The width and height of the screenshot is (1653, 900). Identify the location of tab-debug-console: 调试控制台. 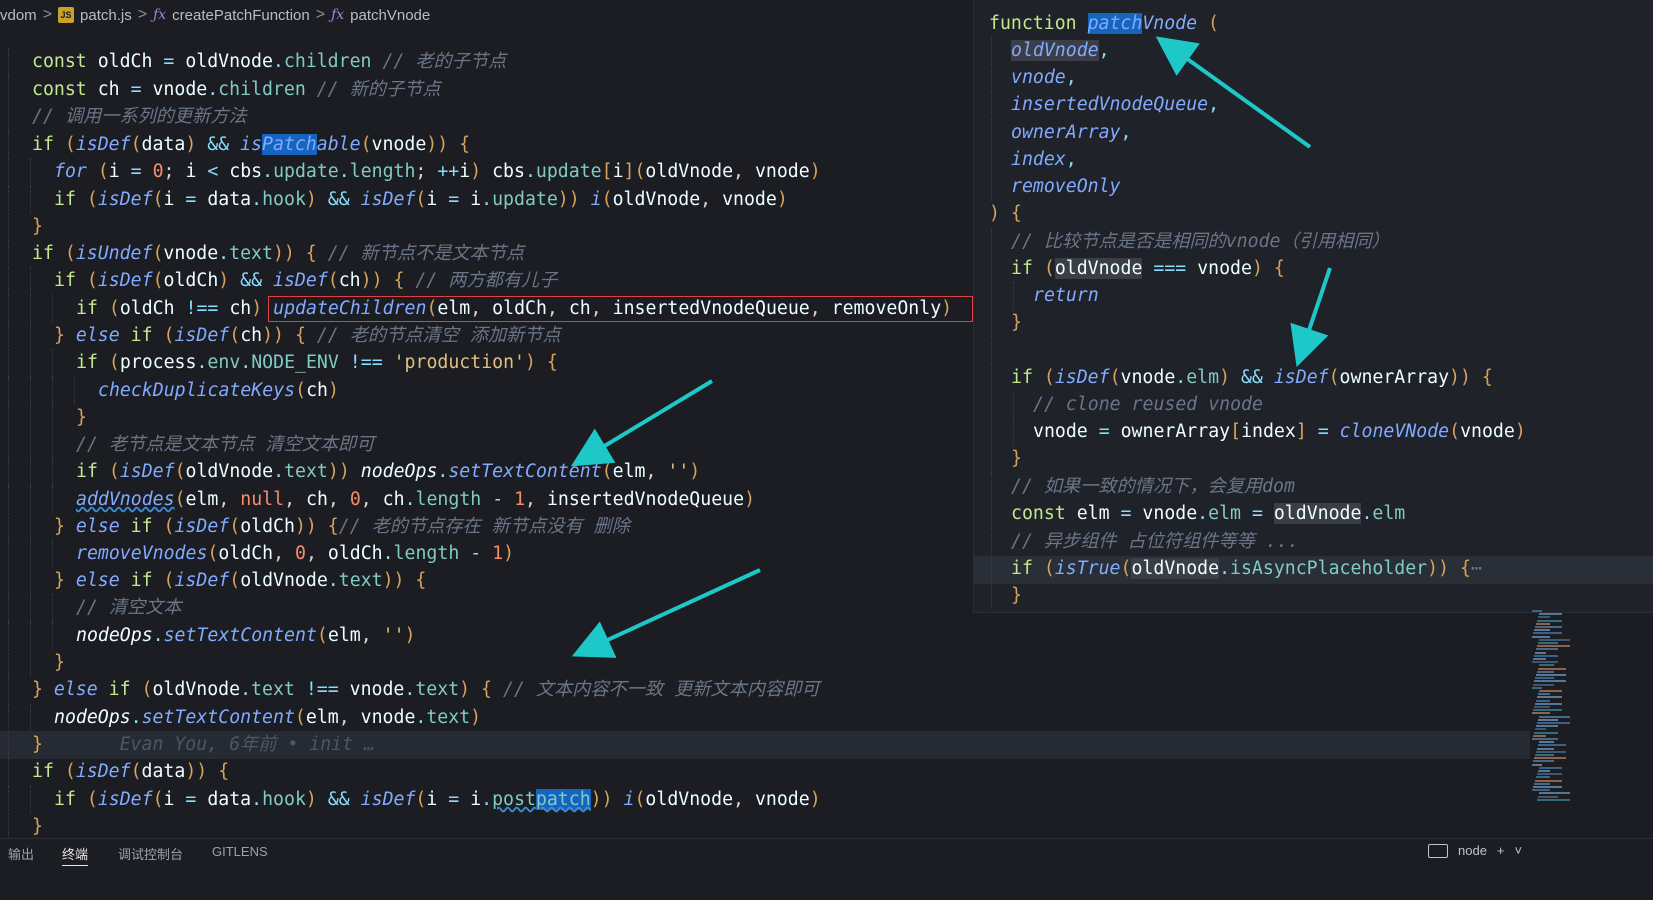
(150, 853).